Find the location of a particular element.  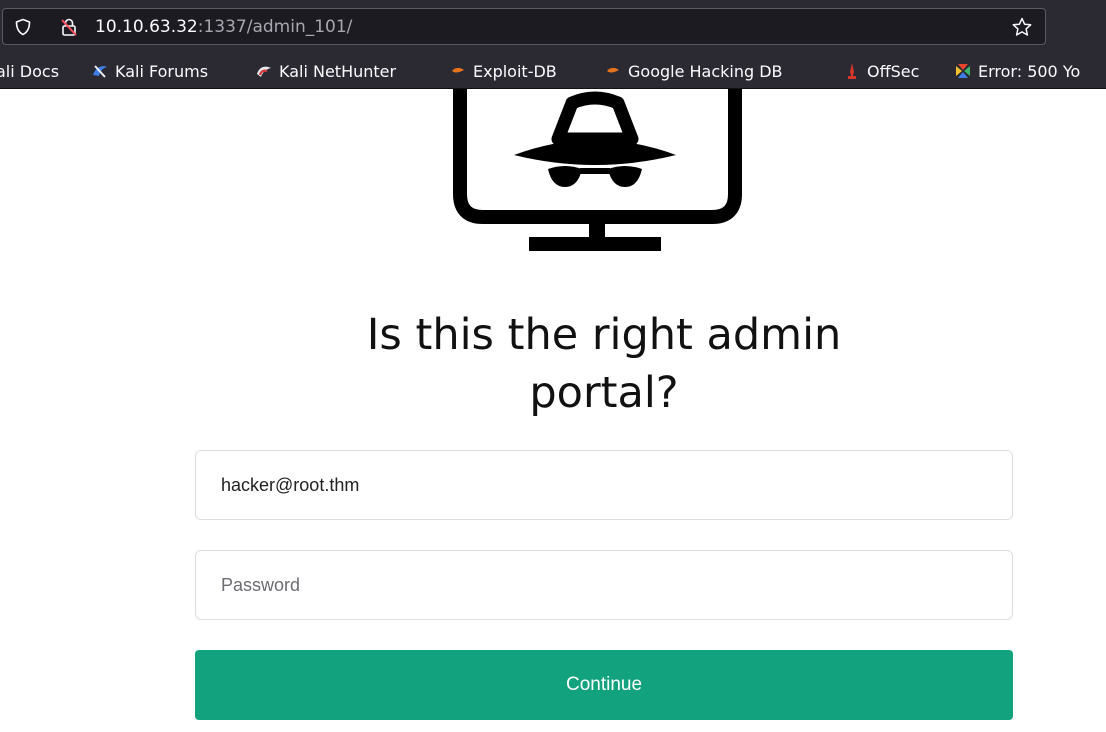

bookmark-offsec: OffSec is located at coordinates (881, 71).